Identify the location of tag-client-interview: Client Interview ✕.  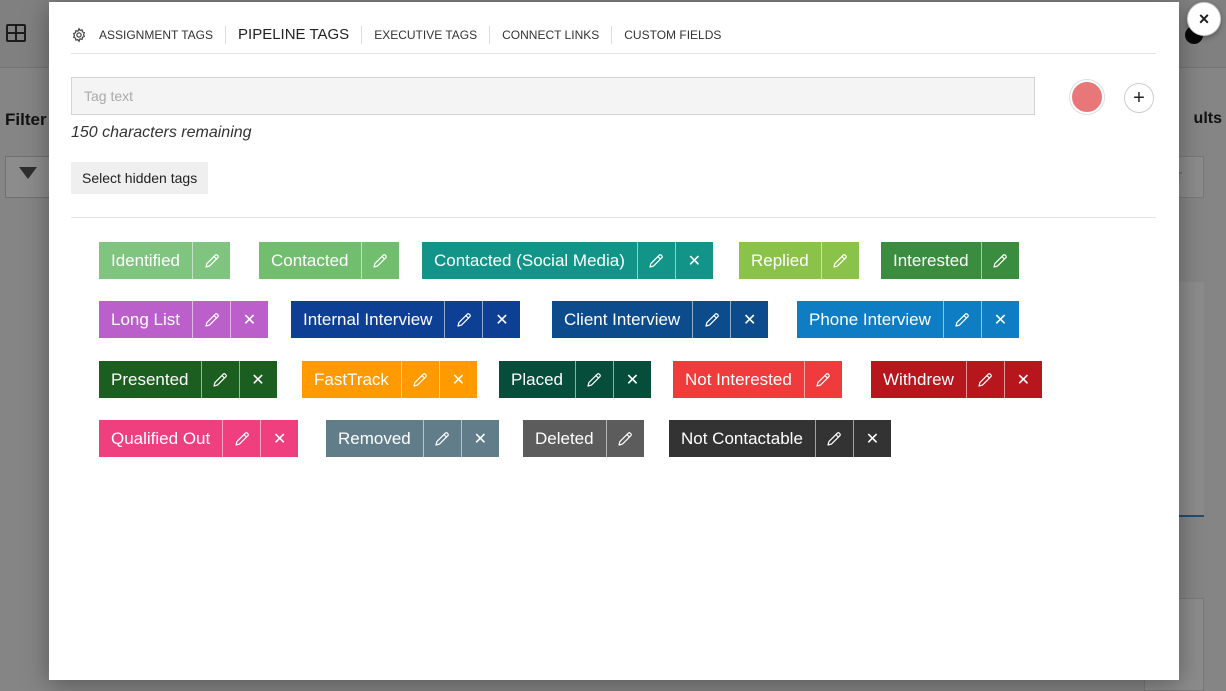
(660, 319).